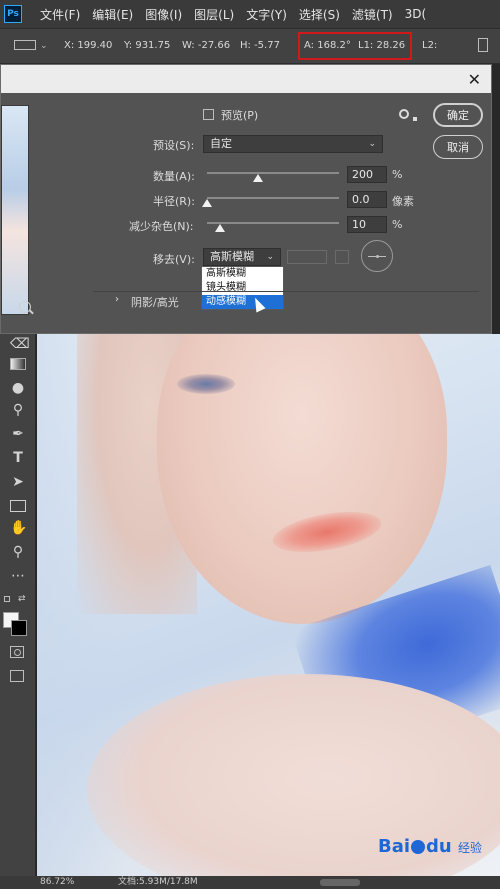 The height and width of the screenshot is (889, 500). Describe the element at coordinates (342, 257) in the screenshot. I see `trash-icon` at that location.